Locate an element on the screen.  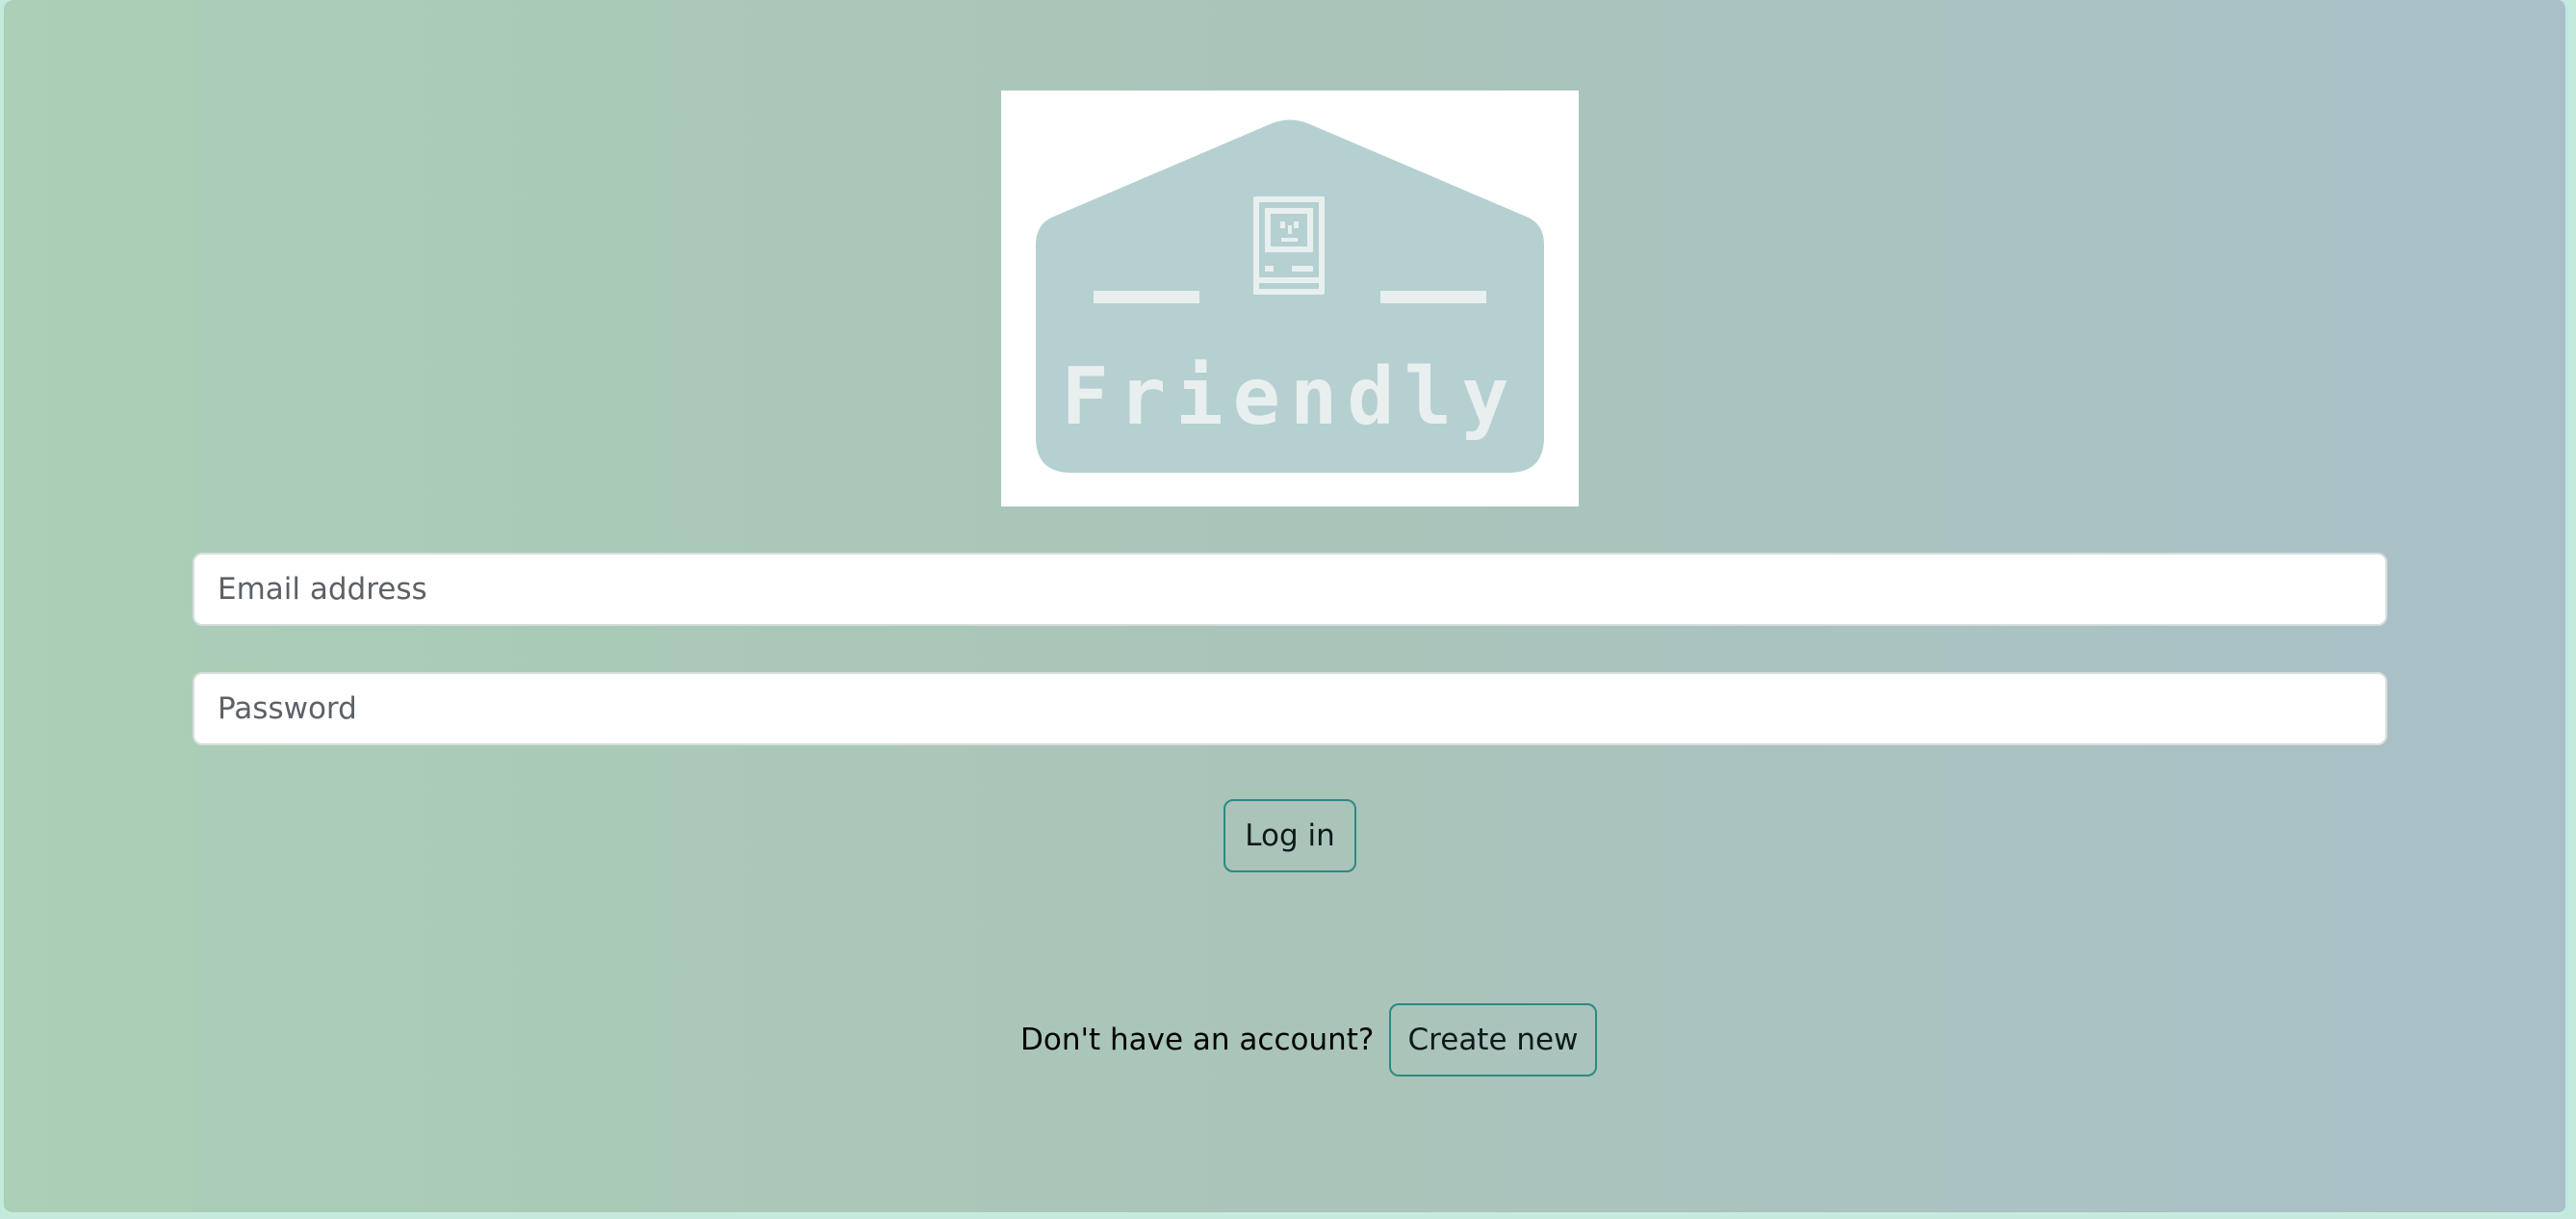
password-field is located at coordinates (1290, 708).